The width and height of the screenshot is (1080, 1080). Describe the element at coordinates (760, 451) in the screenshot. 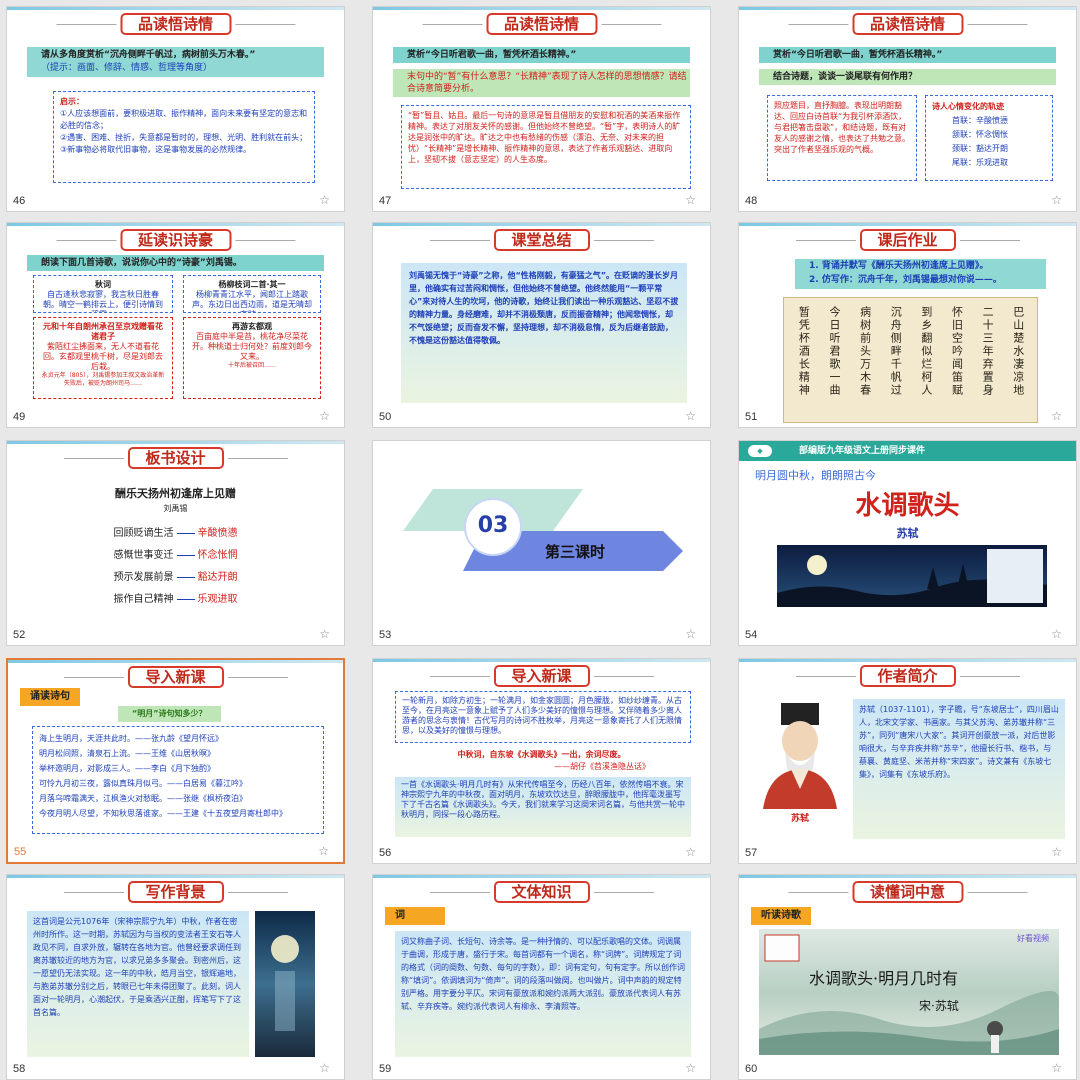

I see `badge-icon: ◆` at that location.